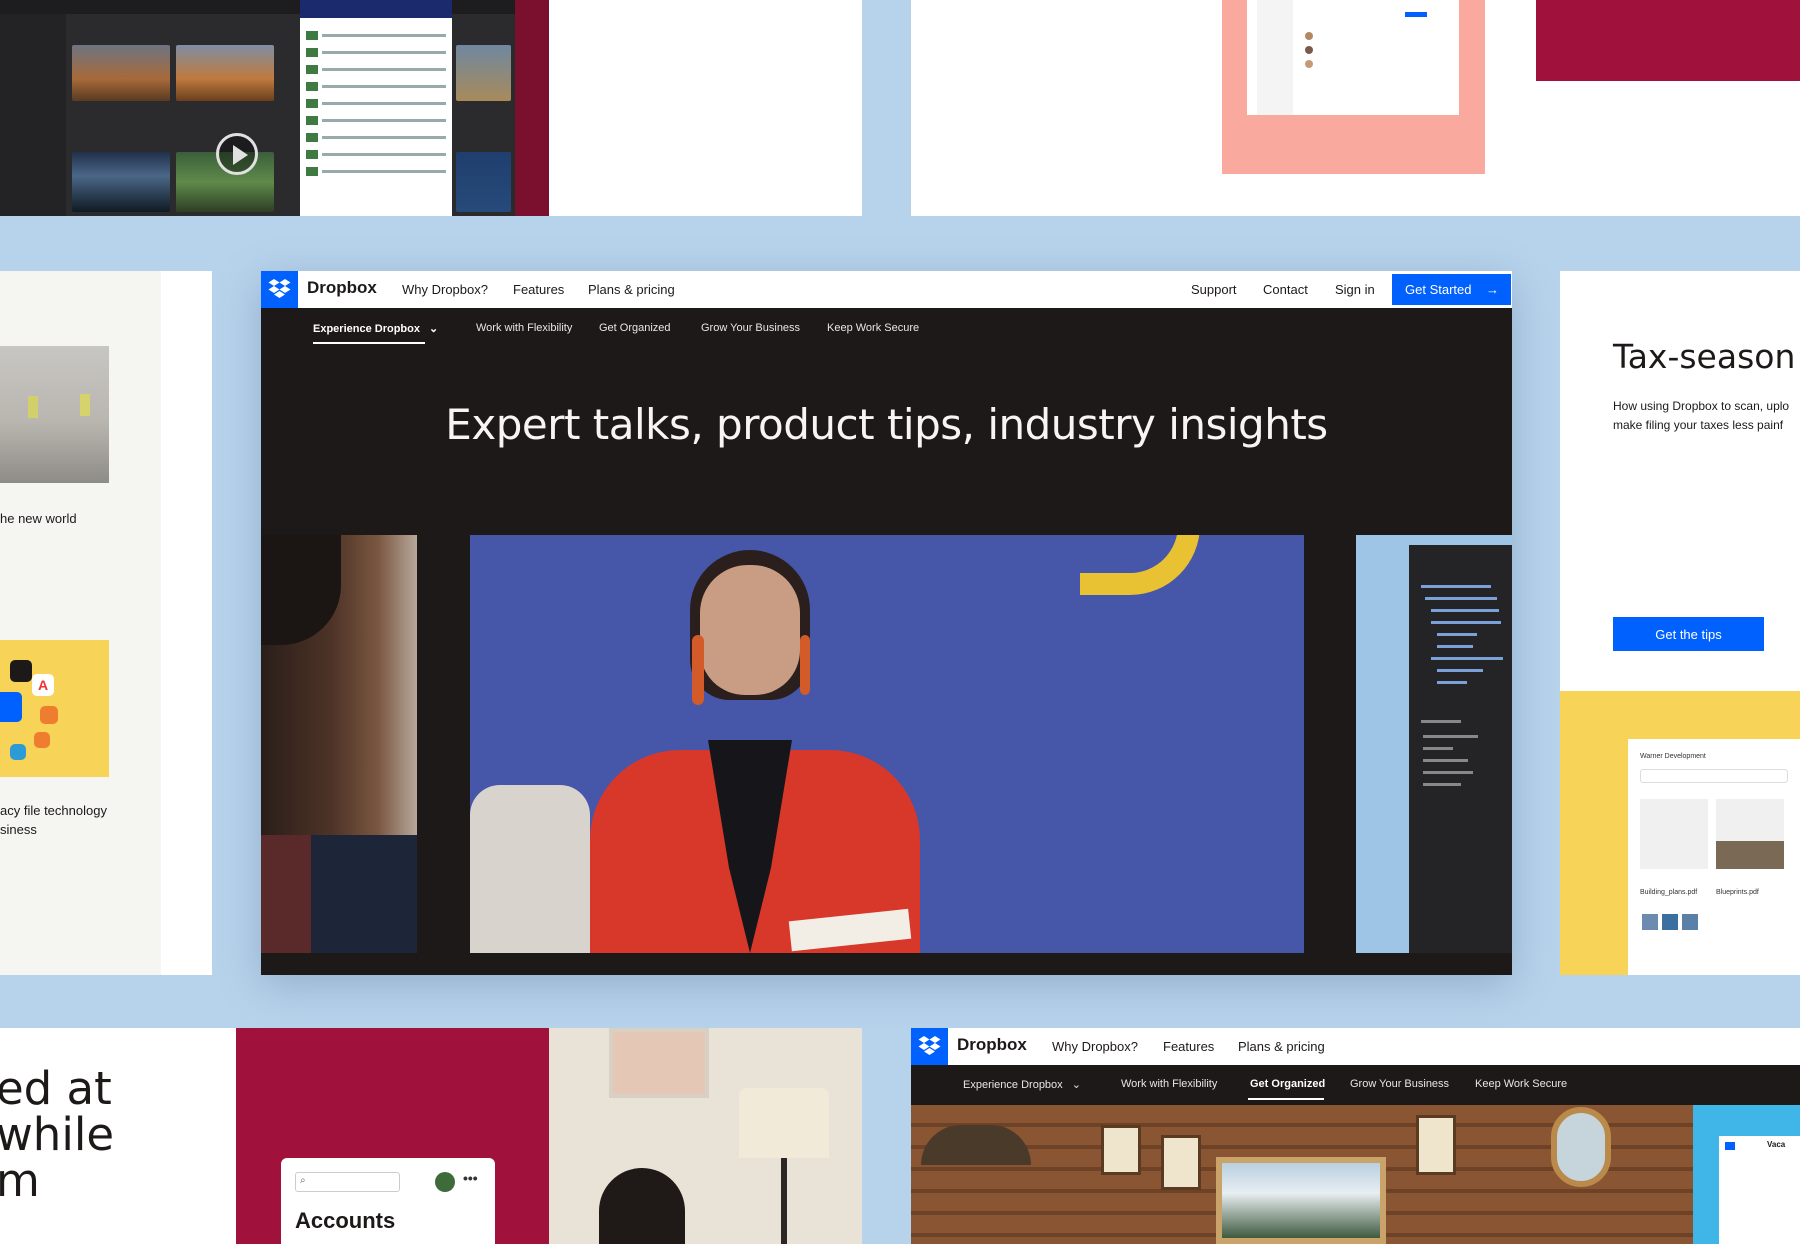 The image size is (1800, 1244). I want to click on openai-icon, so click(21, 671).